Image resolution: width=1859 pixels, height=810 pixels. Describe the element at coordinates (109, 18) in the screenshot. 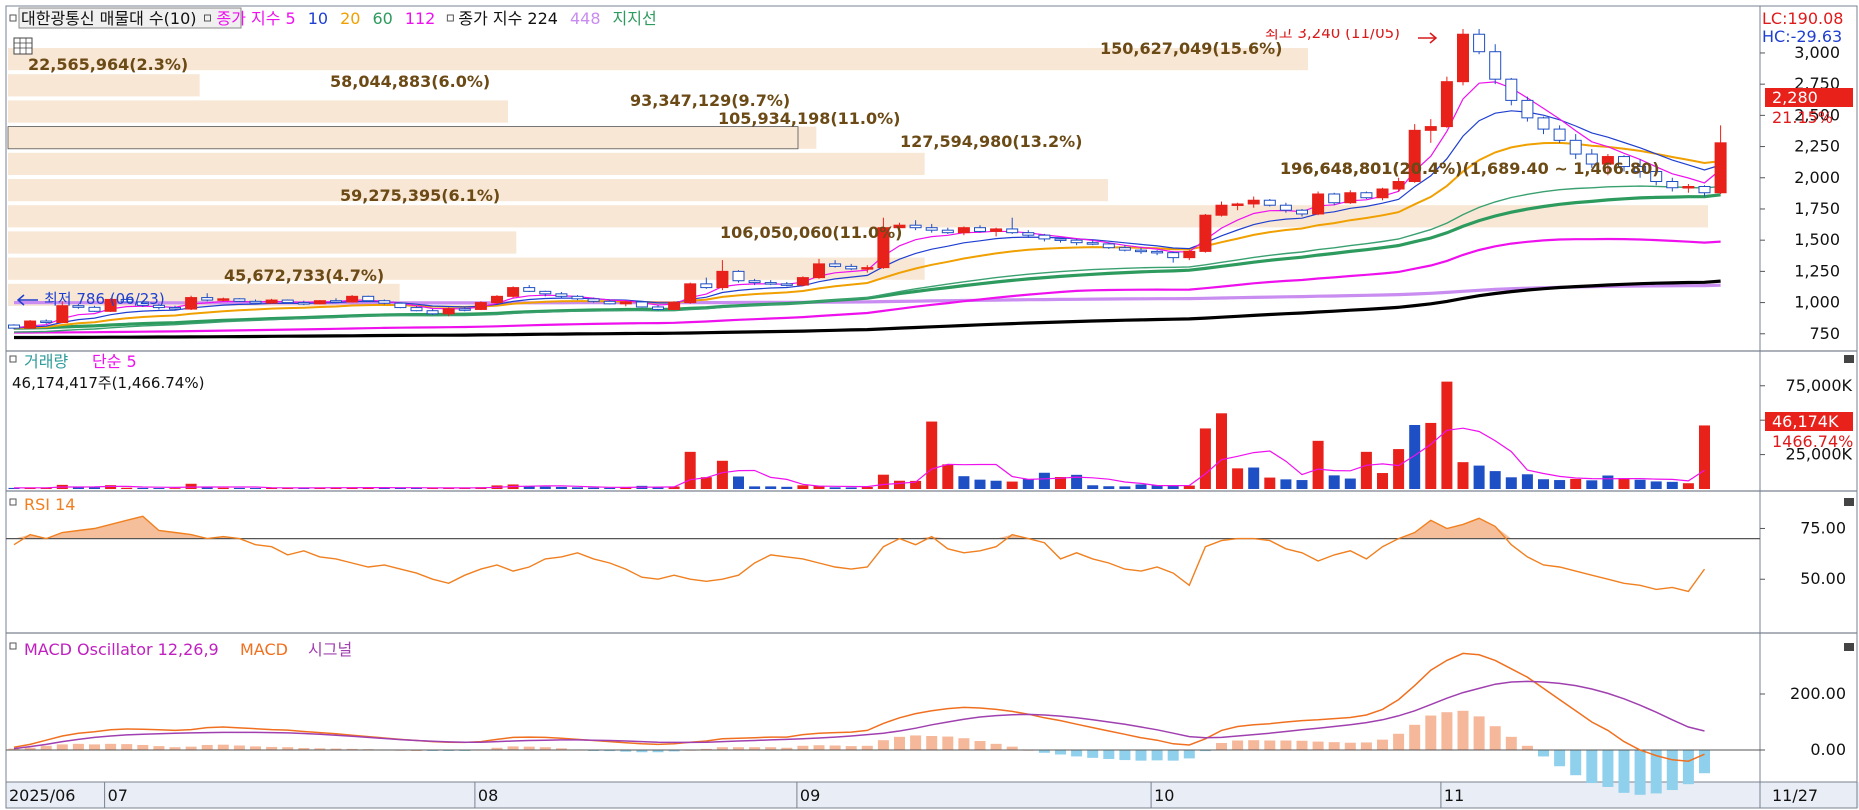

I see `legend-item: 대한광통신 매물대 수(10)` at that location.